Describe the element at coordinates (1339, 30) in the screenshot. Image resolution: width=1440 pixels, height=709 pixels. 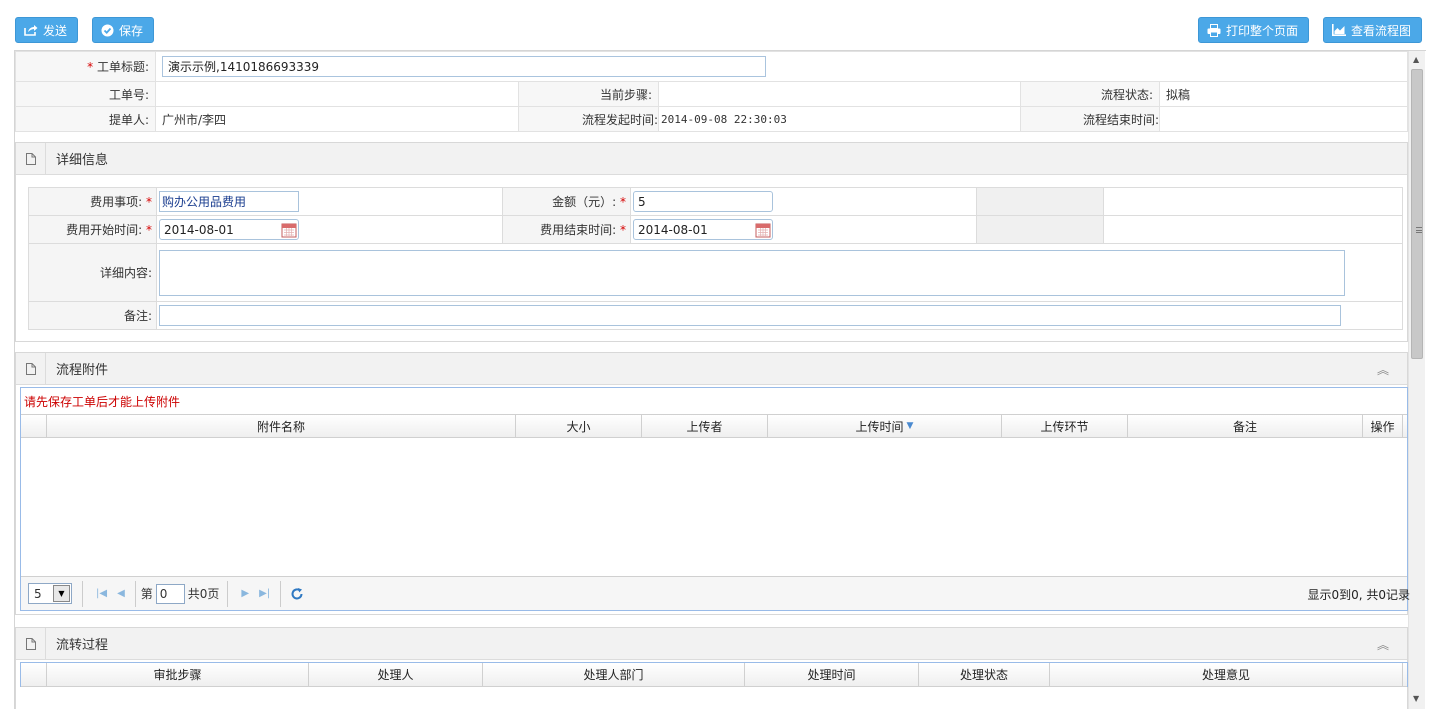
I see `area-chart-icon` at that location.